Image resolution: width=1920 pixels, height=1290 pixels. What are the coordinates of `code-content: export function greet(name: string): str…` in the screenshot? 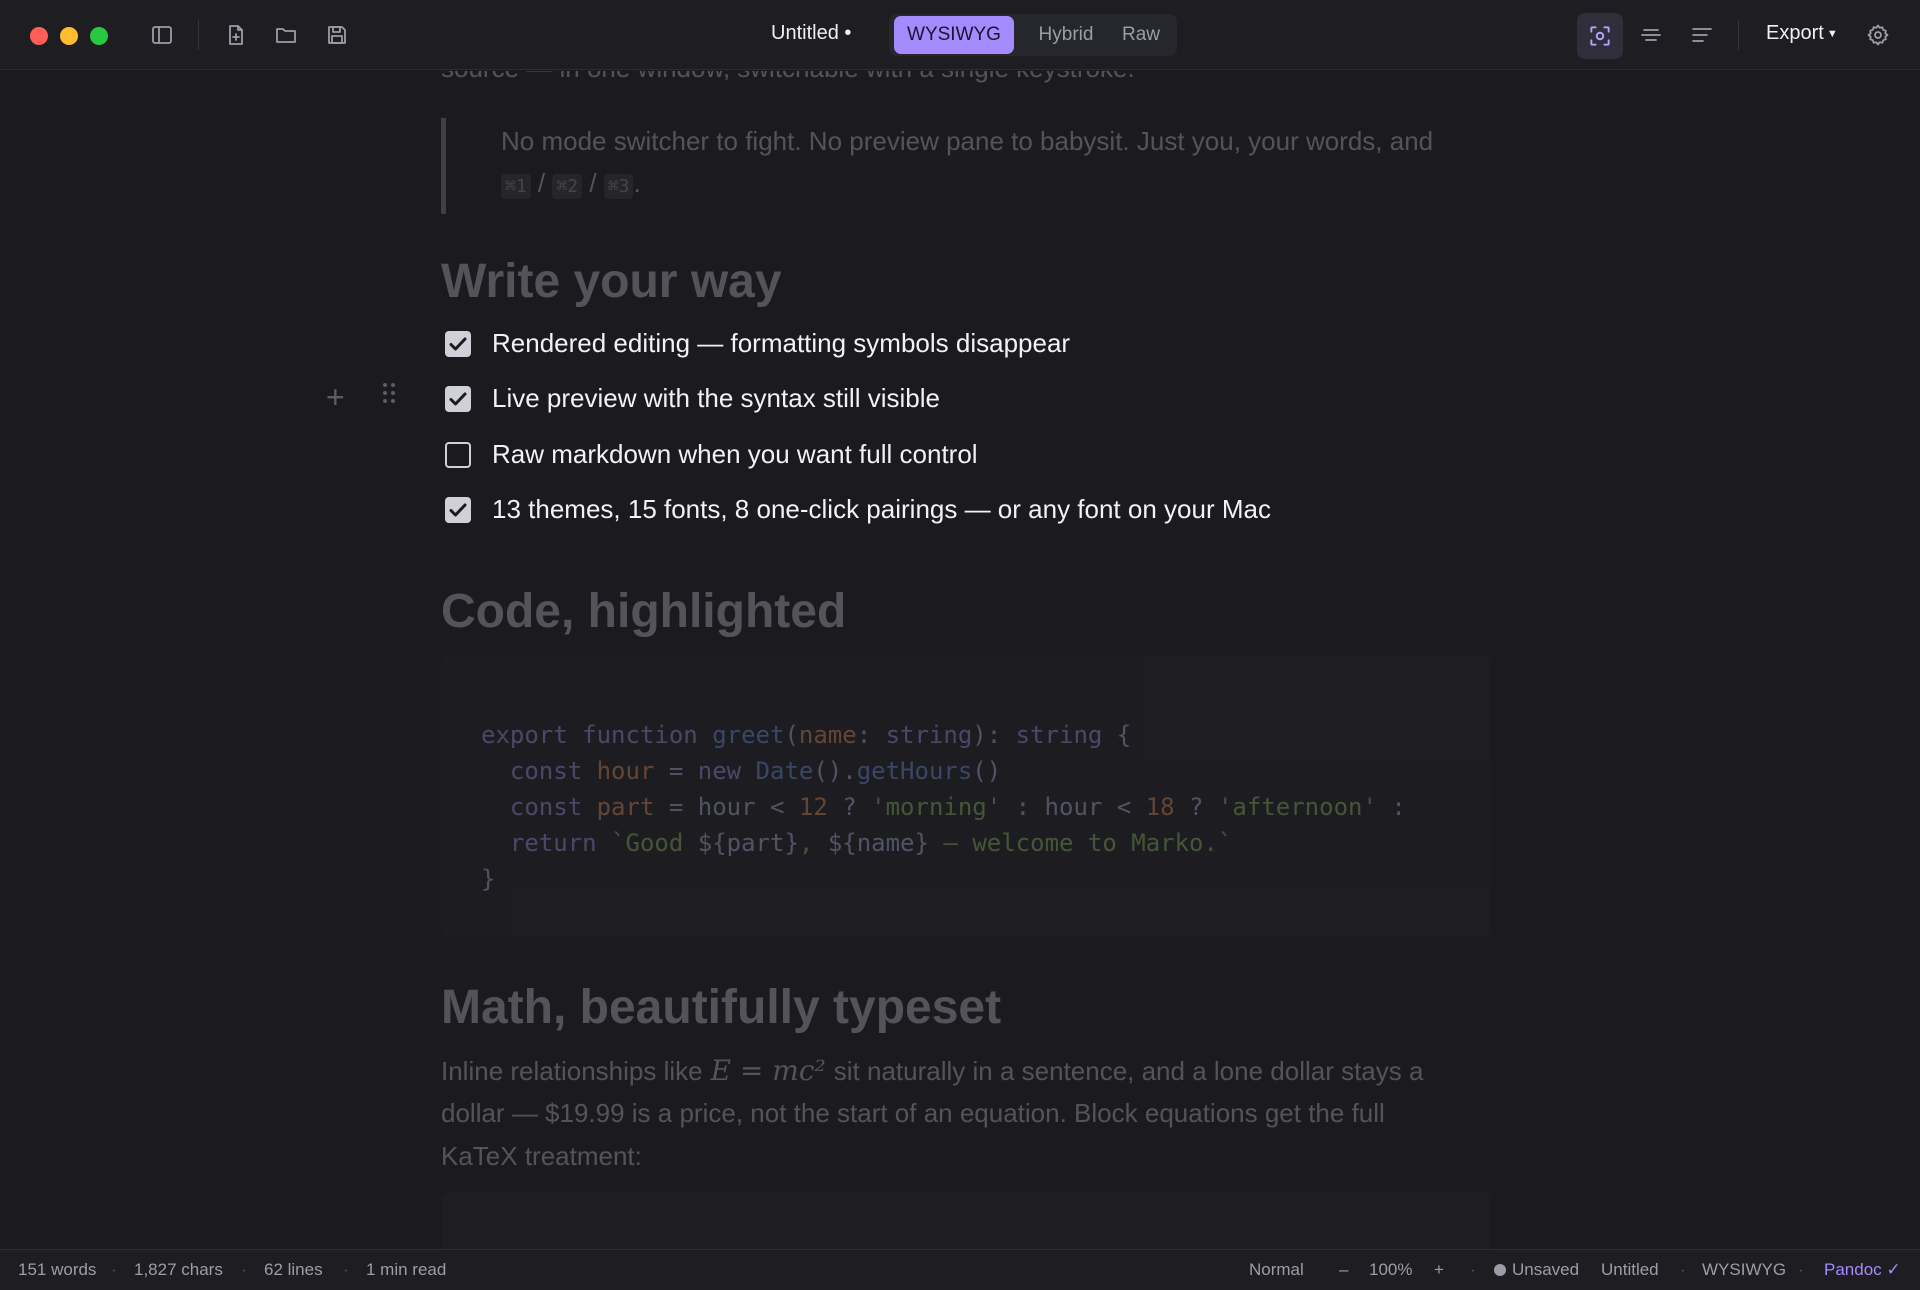 It's located at (943, 807).